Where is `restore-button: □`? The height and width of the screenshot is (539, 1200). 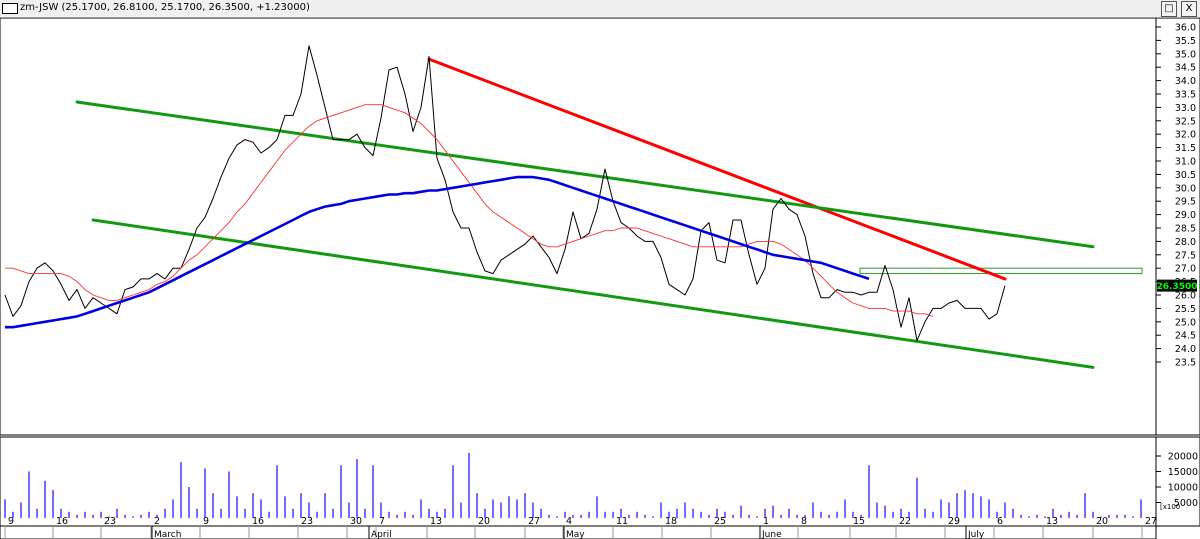 restore-button: □ is located at coordinates (1169, 9).